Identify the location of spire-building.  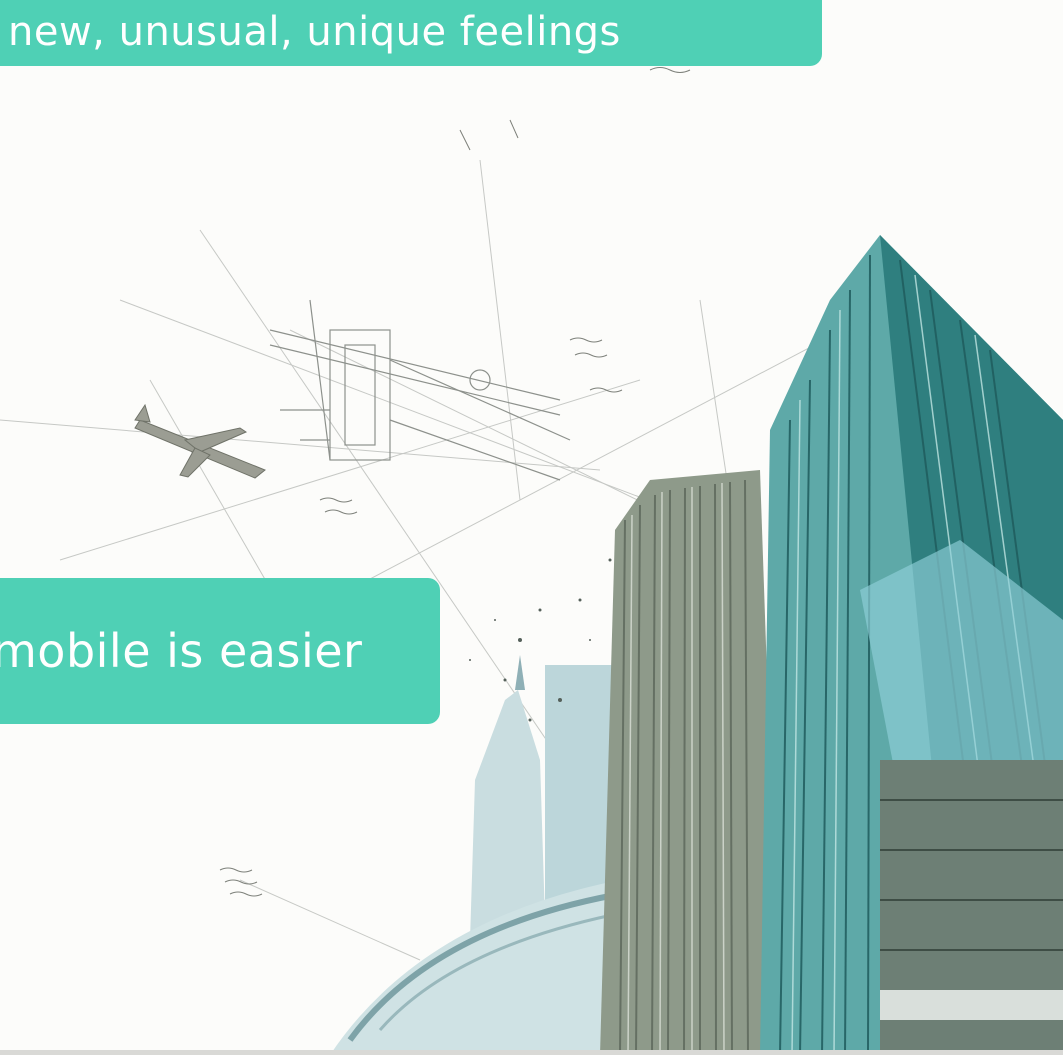
(507, 797).